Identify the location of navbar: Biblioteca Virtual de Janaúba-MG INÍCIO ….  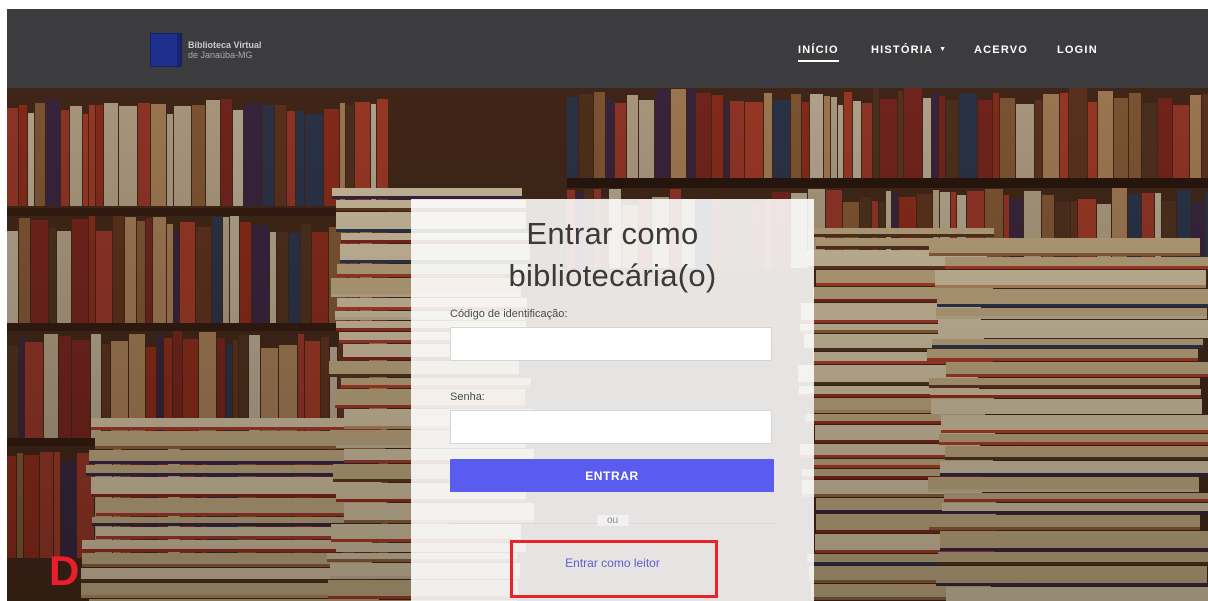
(607, 48).